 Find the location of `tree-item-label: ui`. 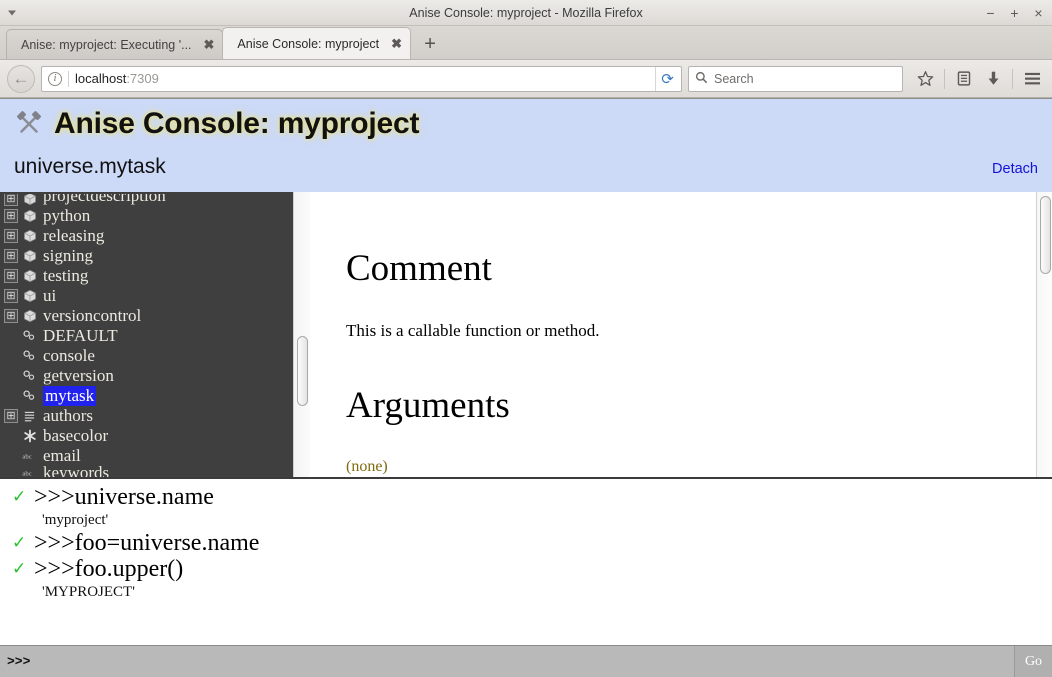

tree-item-label: ui is located at coordinates (50, 295).